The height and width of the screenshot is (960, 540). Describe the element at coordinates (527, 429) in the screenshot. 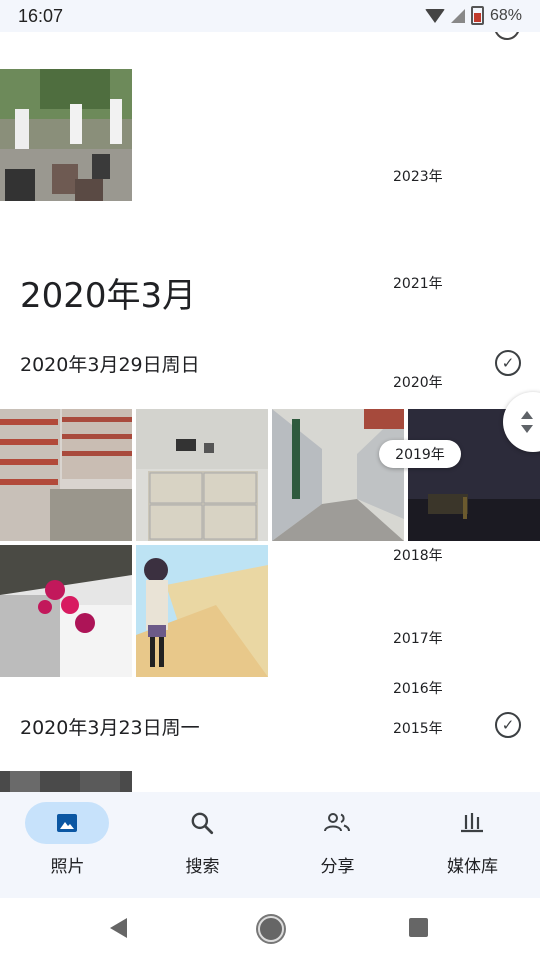

I see `arrow-down-icon` at that location.